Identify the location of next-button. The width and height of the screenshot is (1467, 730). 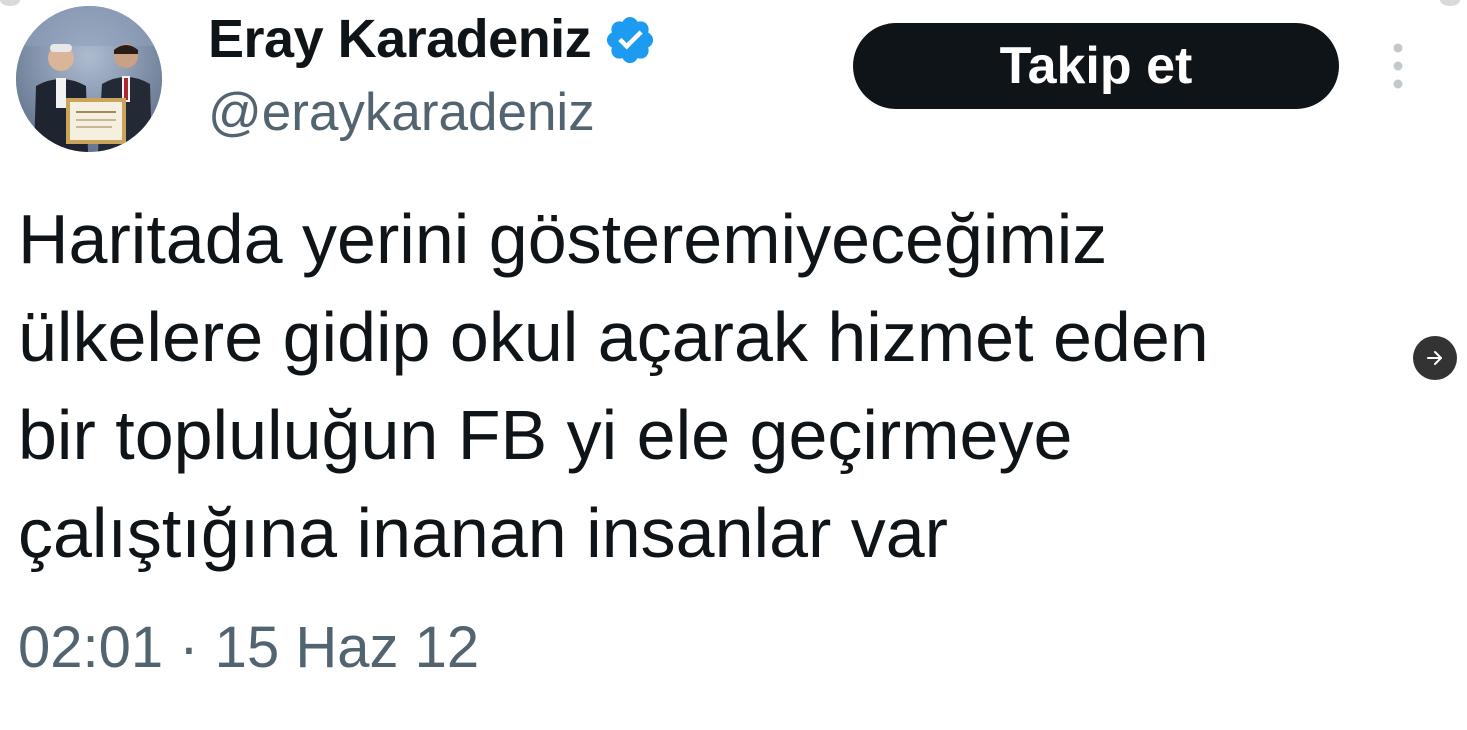
(1435, 358).